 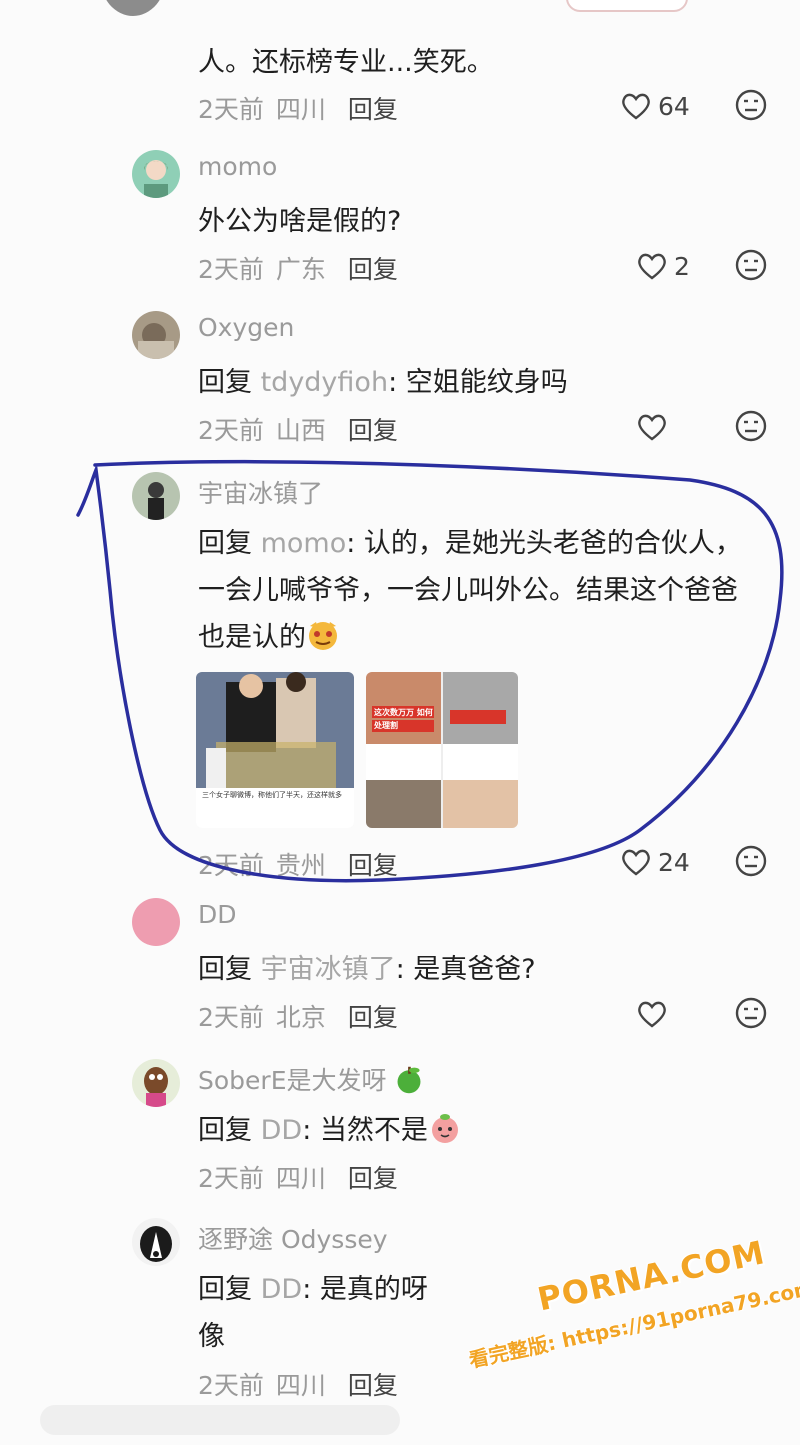 I want to click on image-thumbnail: 三个女子聊微博，称他们了半天，还这样就多, so click(x=275, y=750).